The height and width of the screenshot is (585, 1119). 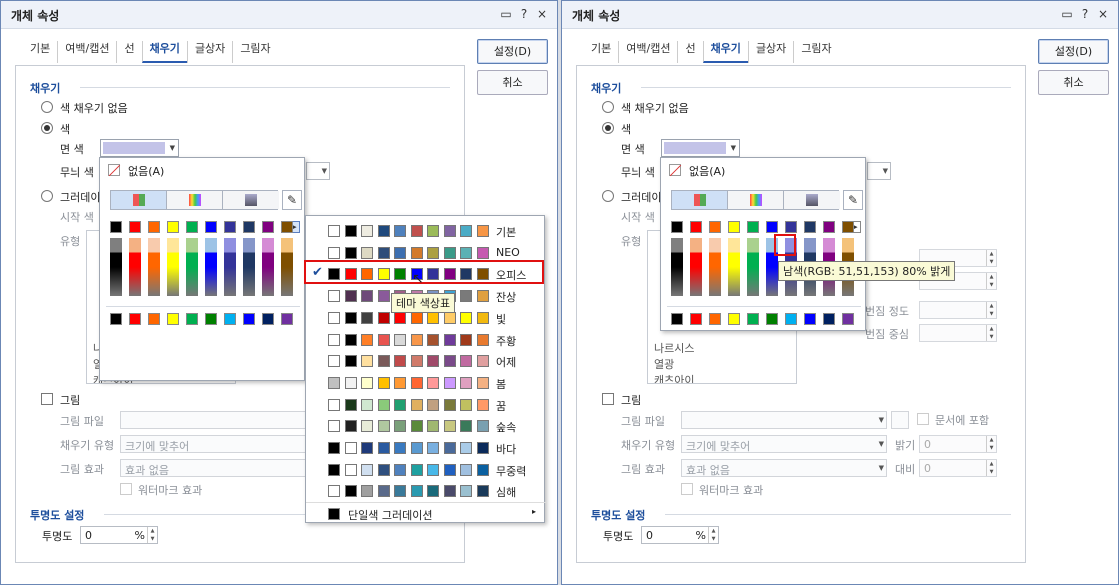 I want to click on transparency-input: 0 % ▲ ▼, so click(x=680, y=535).